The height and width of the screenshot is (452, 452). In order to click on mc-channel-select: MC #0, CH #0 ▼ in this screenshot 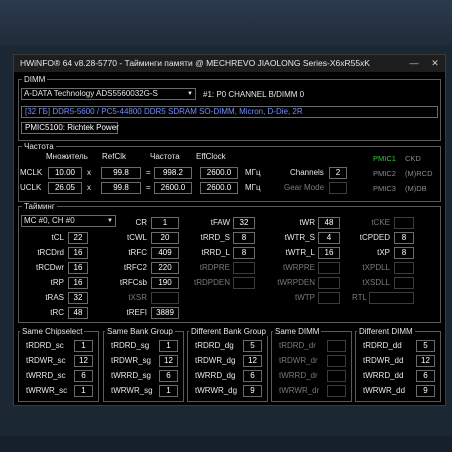, I will do `click(68, 221)`.